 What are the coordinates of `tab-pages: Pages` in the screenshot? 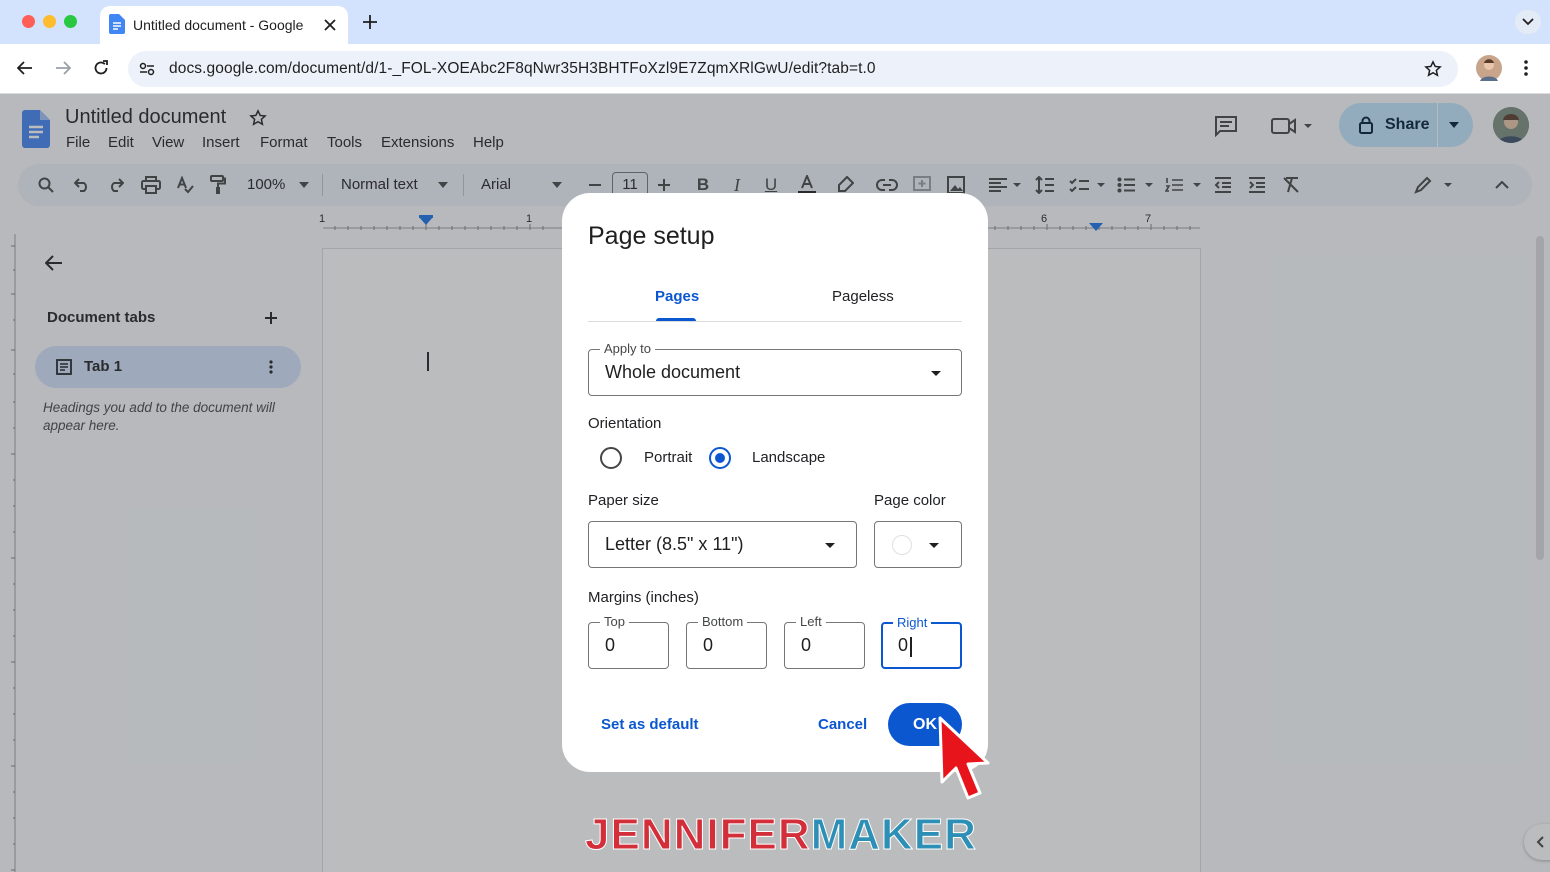 It's located at (677, 296).